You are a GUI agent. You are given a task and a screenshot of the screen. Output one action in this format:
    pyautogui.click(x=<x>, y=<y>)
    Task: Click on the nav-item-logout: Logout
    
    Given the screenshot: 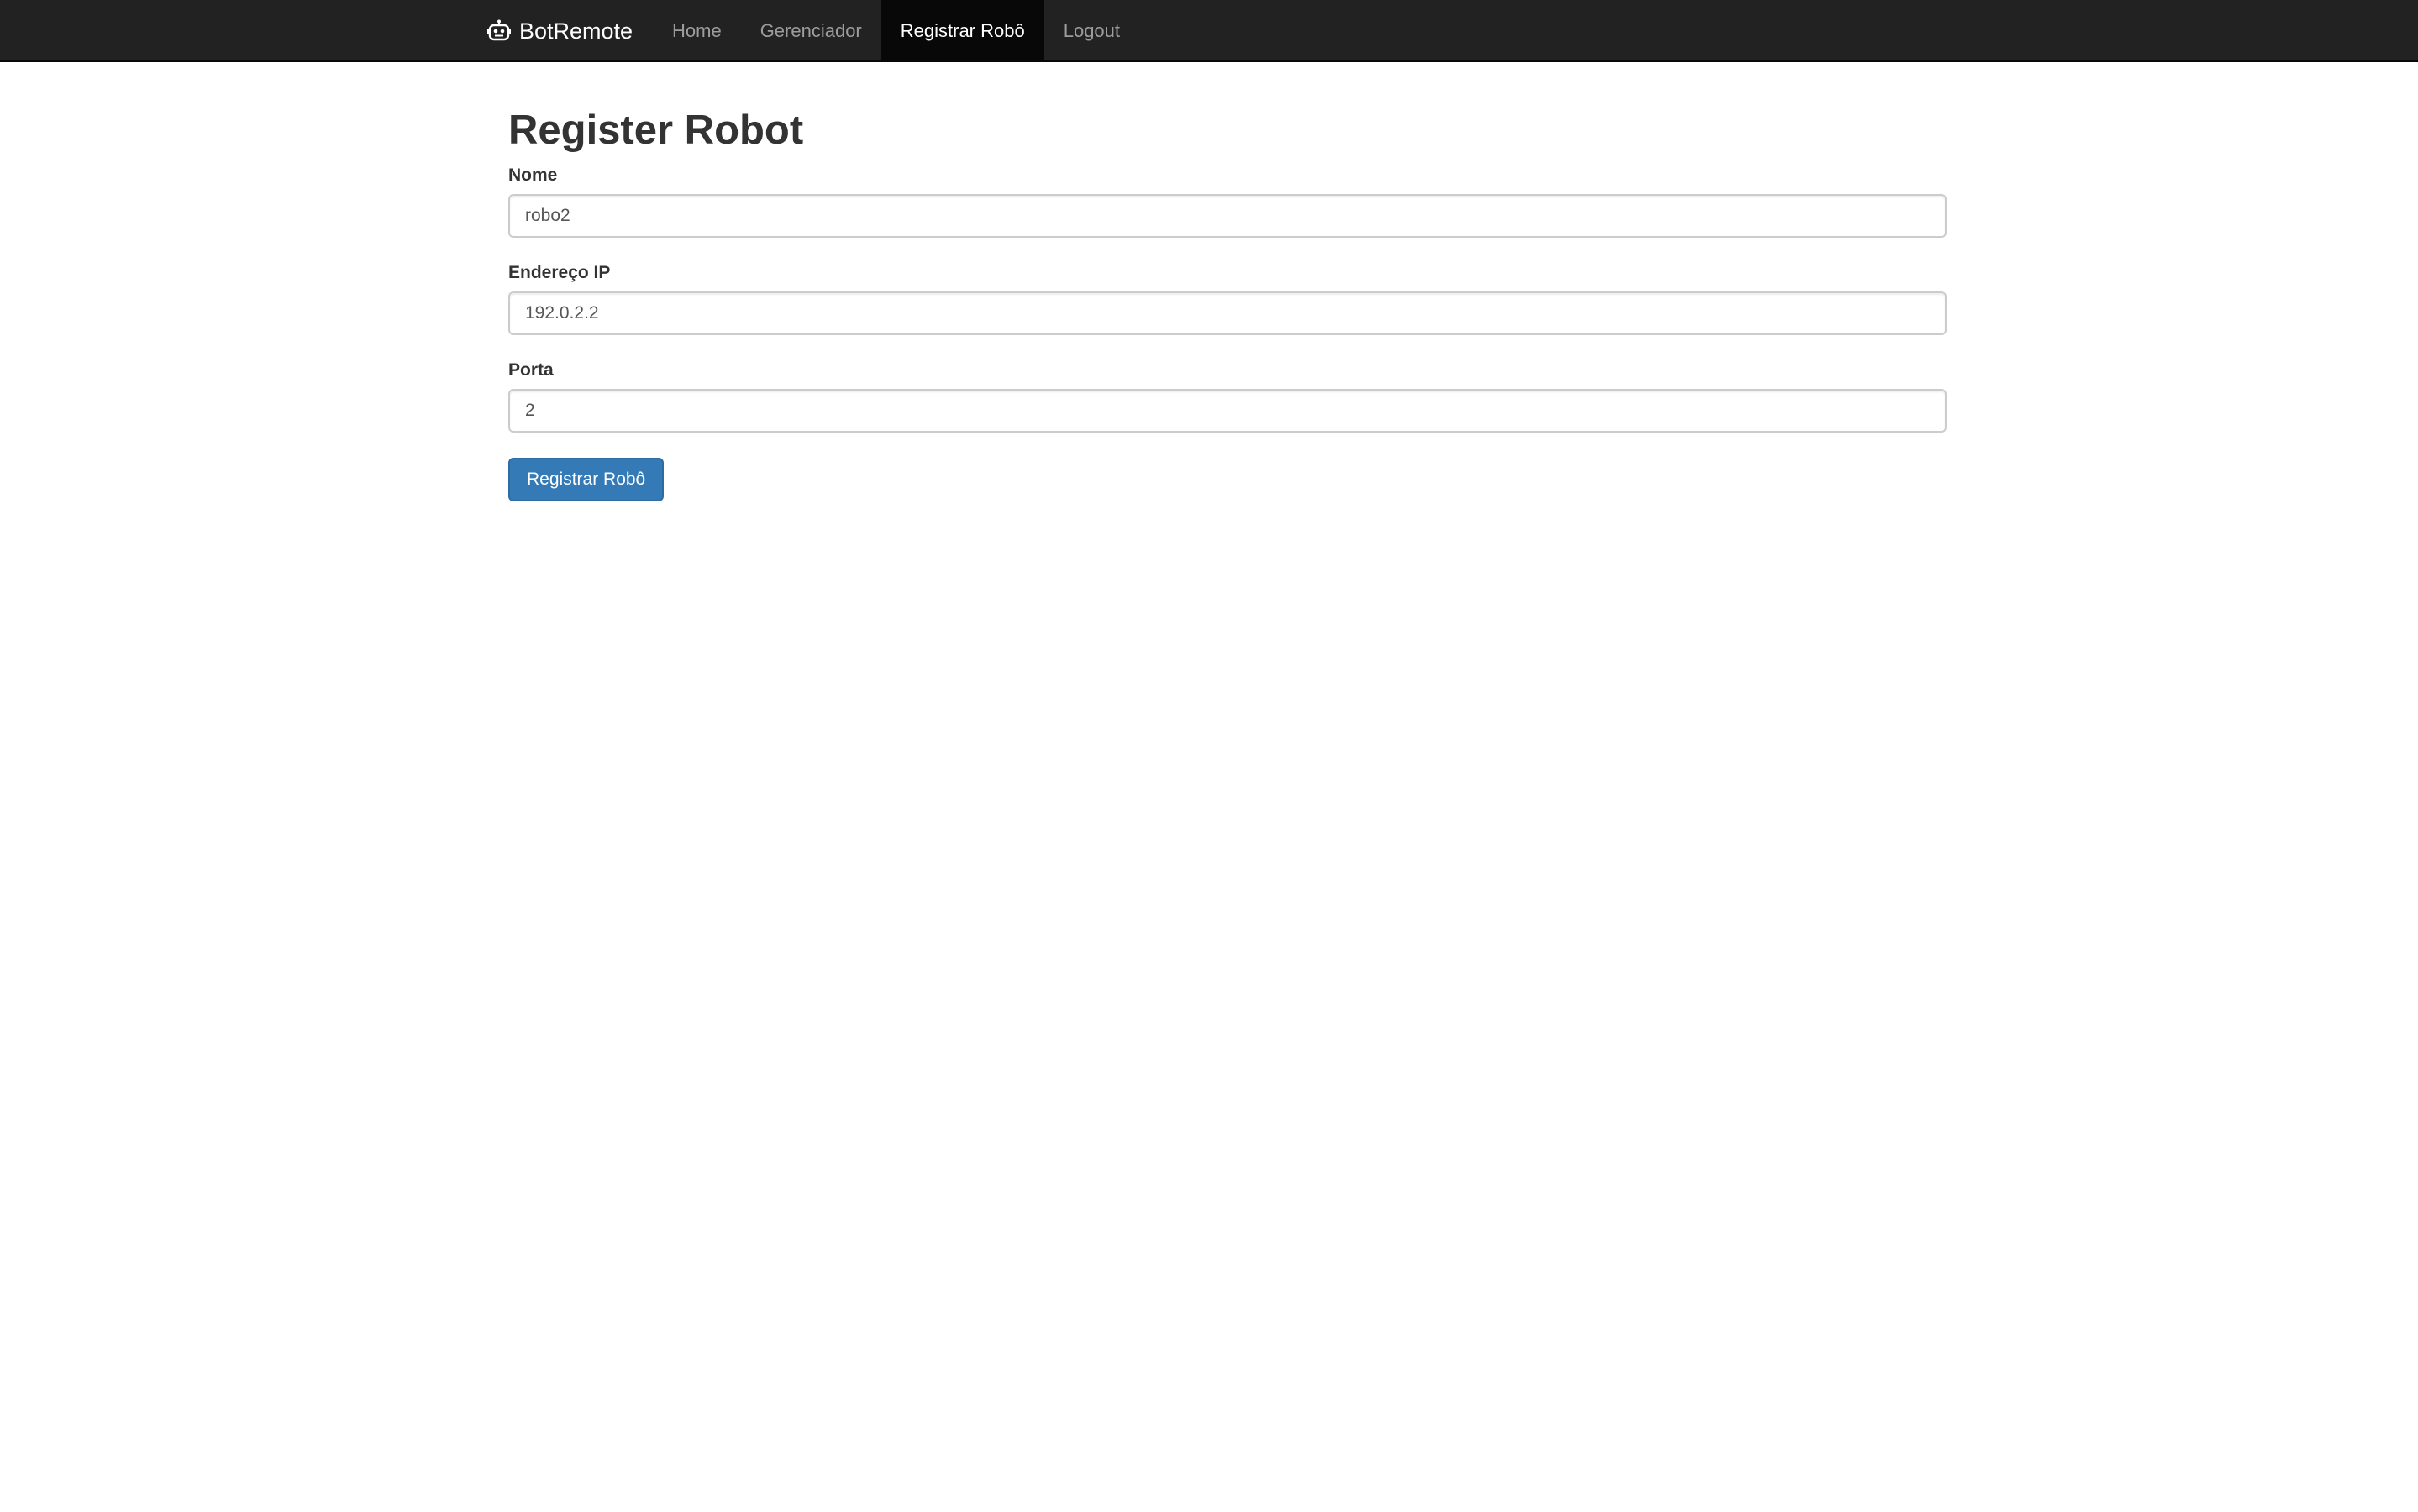 What is the action you would take?
    pyautogui.click(x=1091, y=31)
    